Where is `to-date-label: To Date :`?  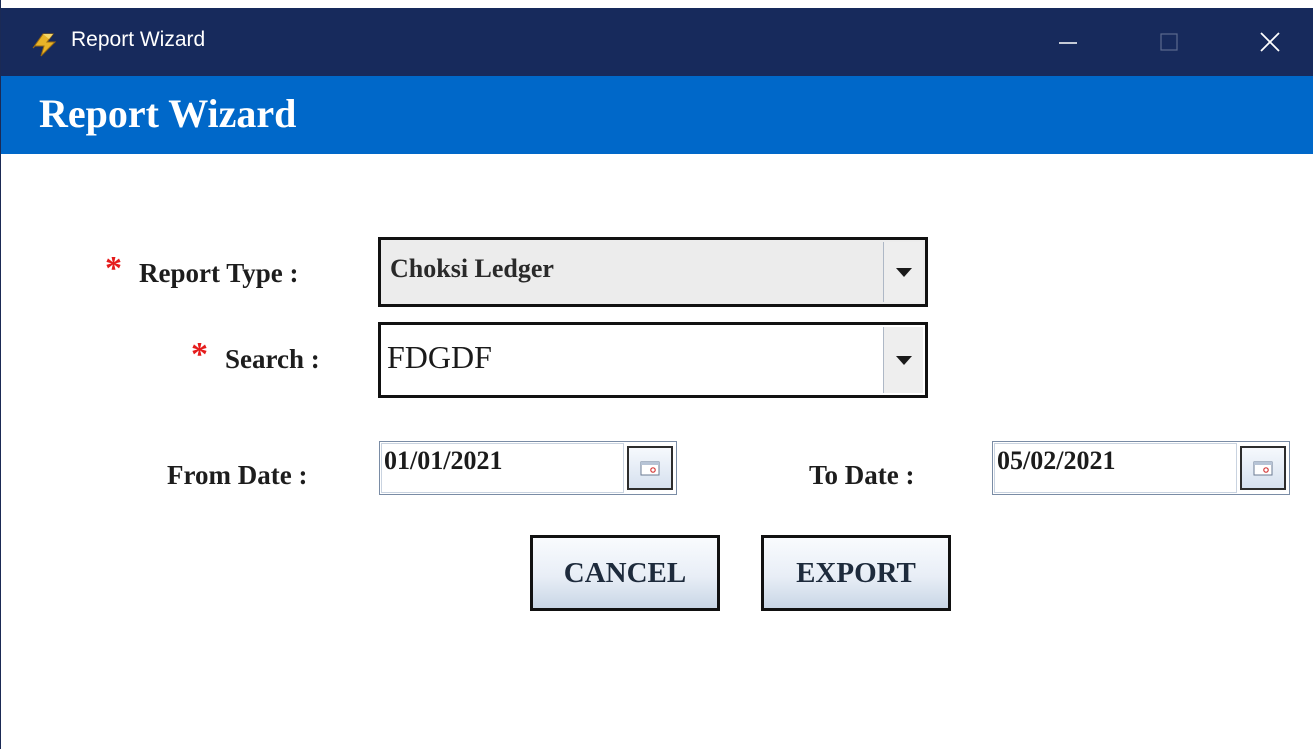
to-date-label: To Date : is located at coordinates (862, 475).